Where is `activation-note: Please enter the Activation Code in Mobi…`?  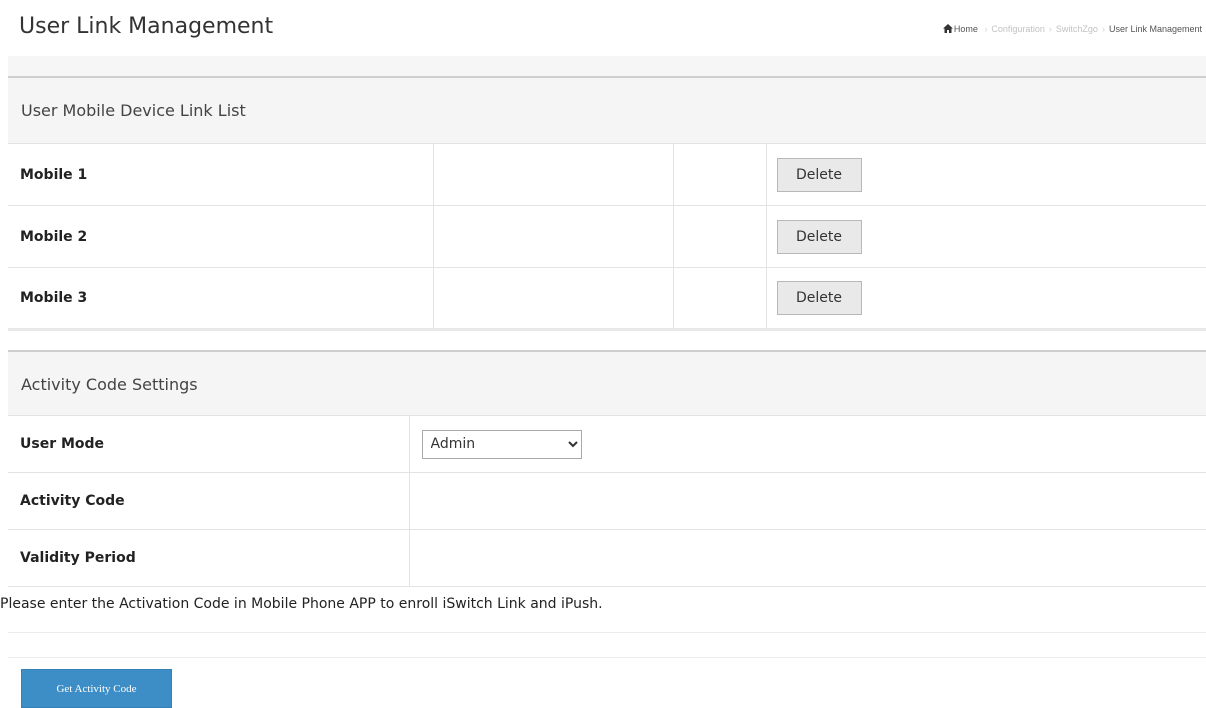 activation-note: Please enter the Activation Code in Mobi… is located at coordinates (301, 604).